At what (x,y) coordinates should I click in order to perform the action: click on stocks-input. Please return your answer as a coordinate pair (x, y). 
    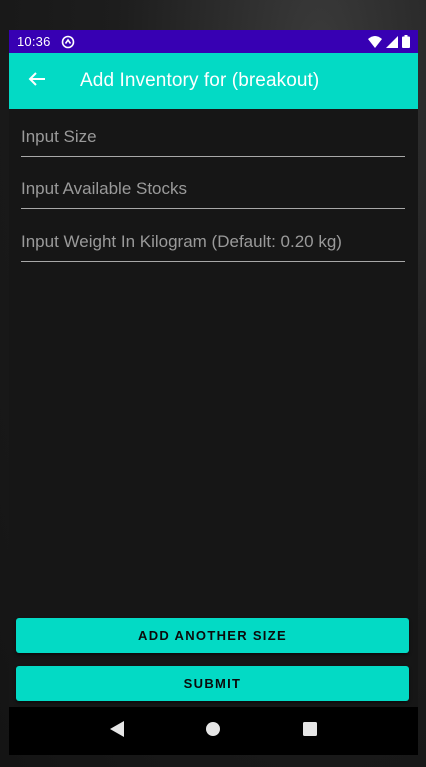
    Looking at the image, I should click on (213, 191).